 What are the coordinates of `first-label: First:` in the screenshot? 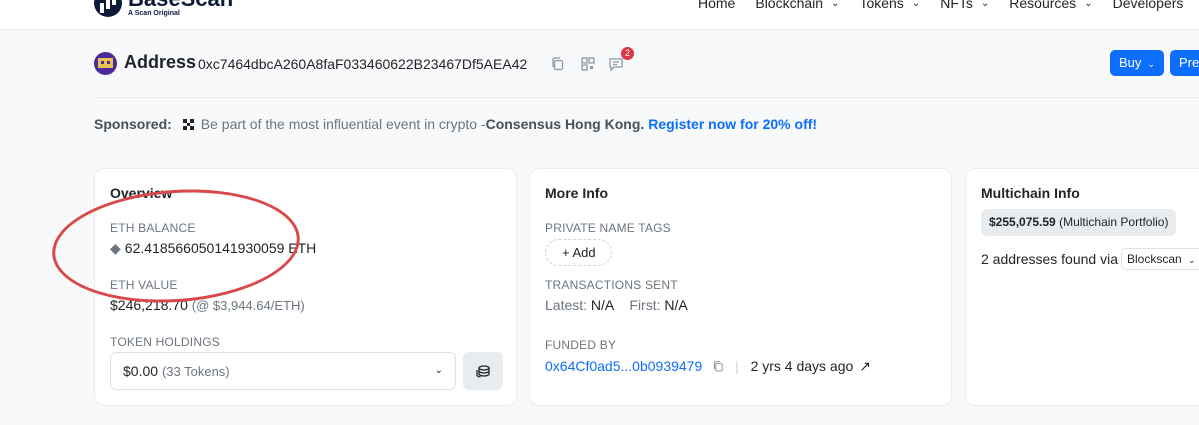 It's located at (645, 305).